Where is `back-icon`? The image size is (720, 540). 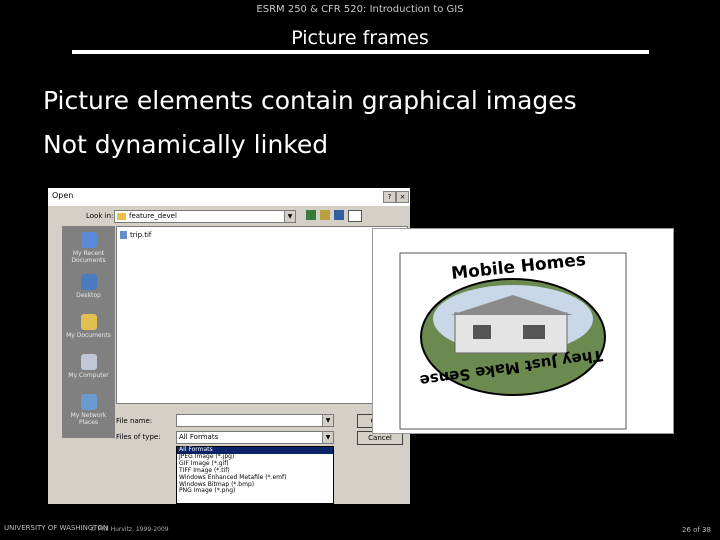
back-icon is located at coordinates (311, 215).